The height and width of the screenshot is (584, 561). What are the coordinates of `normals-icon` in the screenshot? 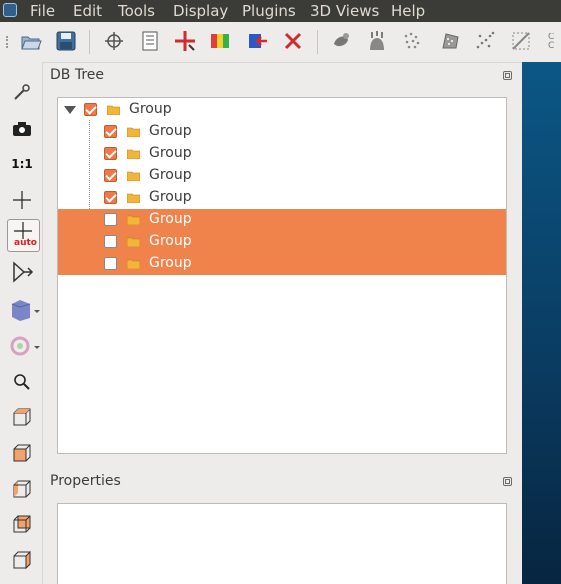 It's located at (377, 41).